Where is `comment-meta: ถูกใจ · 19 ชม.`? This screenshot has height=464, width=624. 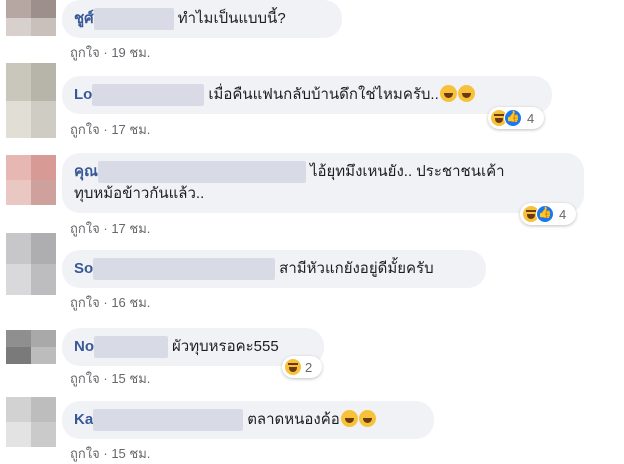
comment-meta: ถูกใจ · 19 ชม. is located at coordinates (110, 52).